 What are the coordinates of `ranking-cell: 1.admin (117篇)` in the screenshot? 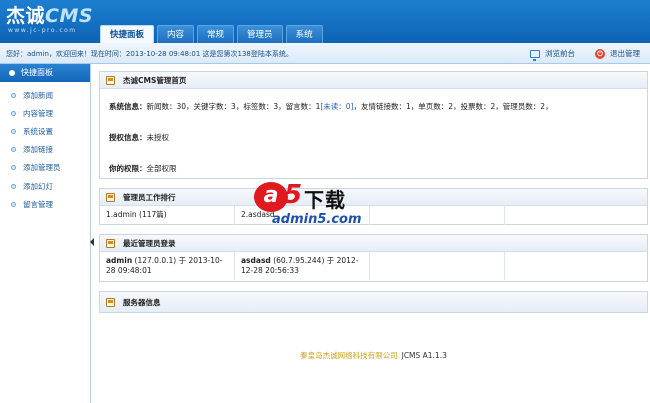 It's located at (167, 215).